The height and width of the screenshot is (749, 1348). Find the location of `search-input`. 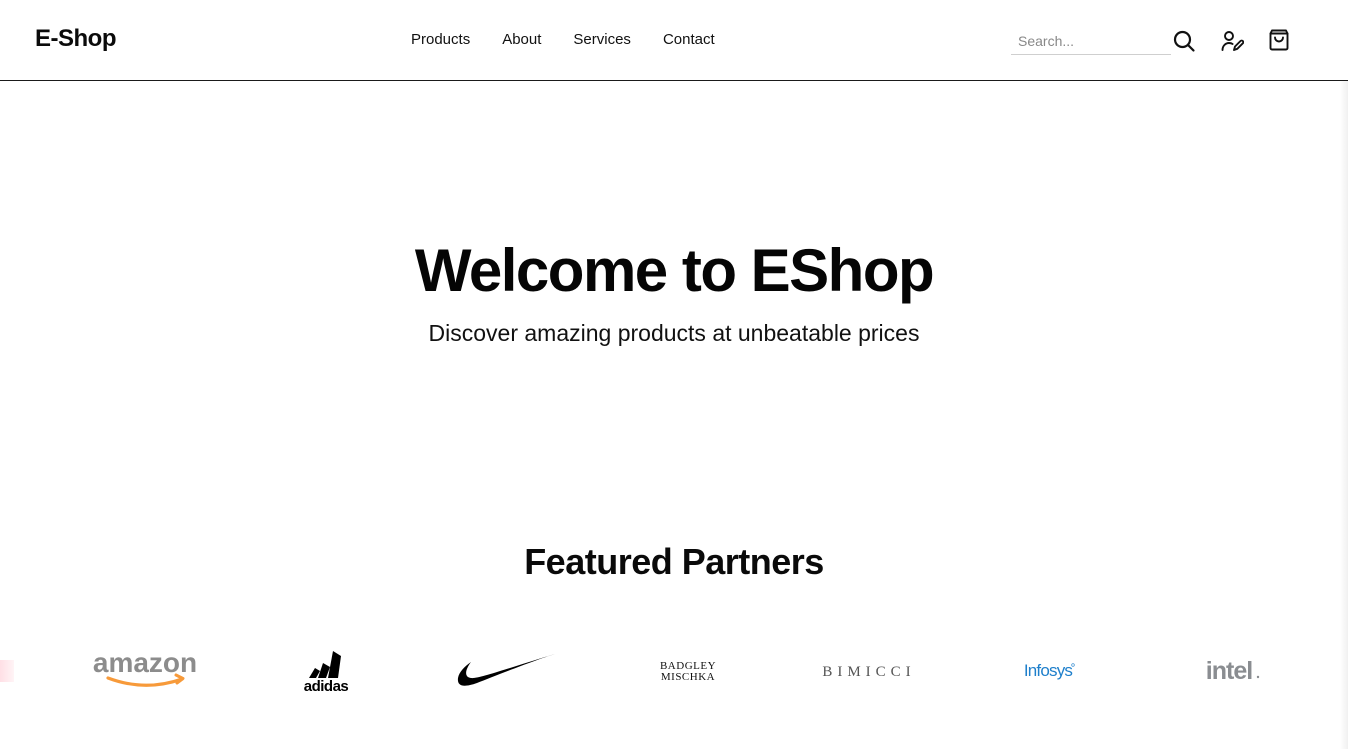

search-input is located at coordinates (1091, 41).